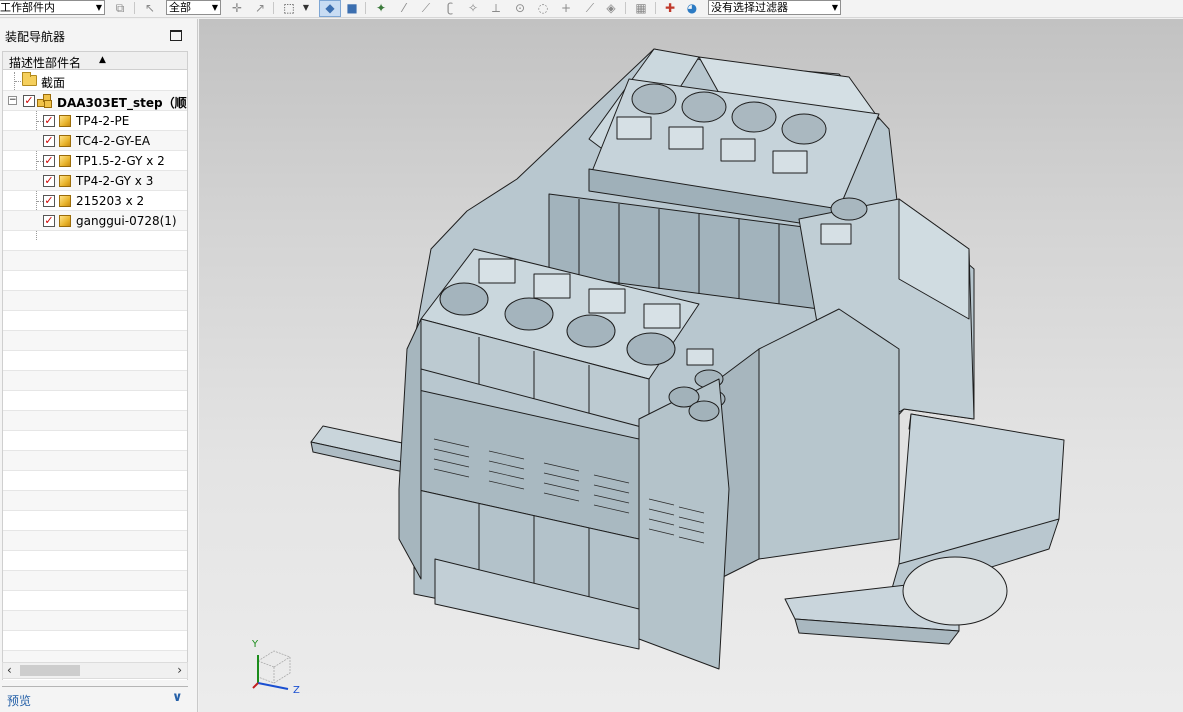  What do you see at coordinates (289, 8) in the screenshot?
I see `rectangle-select-icon: ⬚` at bounding box center [289, 8].